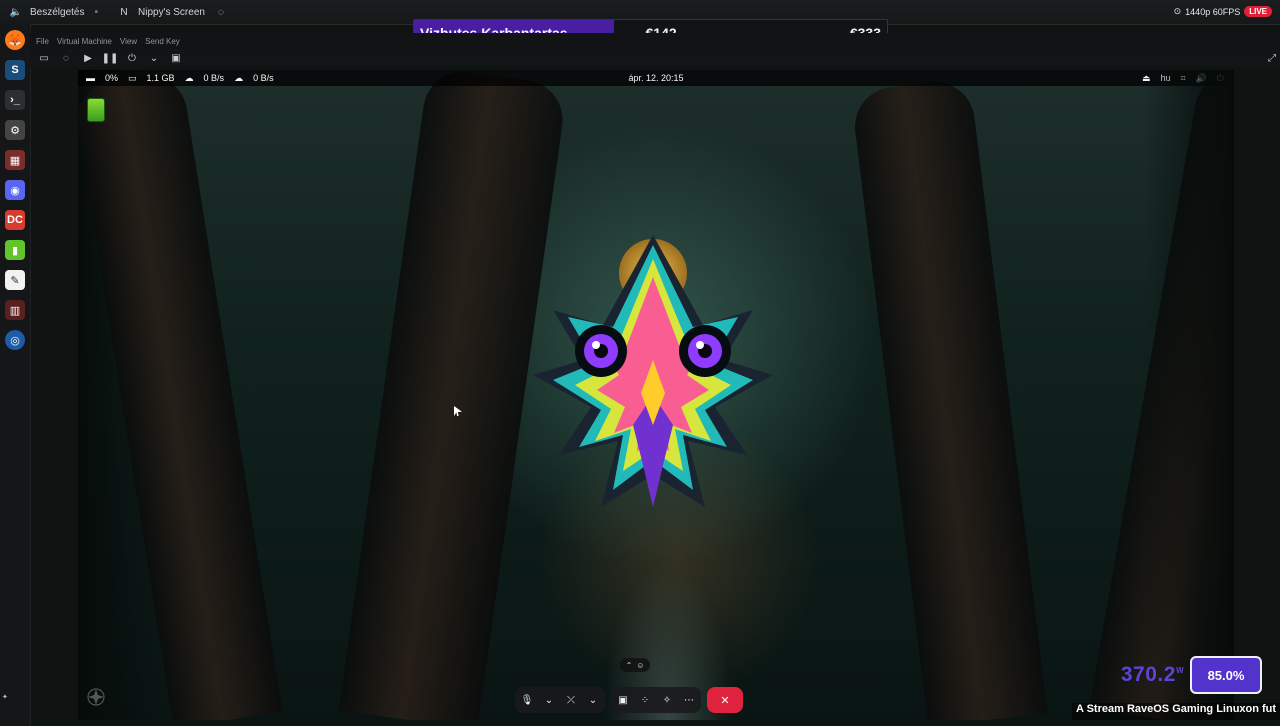 This screenshot has width=1280, height=726. What do you see at coordinates (42, 41) in the screenshot?
I see `menu-file: File` at bounding box center [42, 41].